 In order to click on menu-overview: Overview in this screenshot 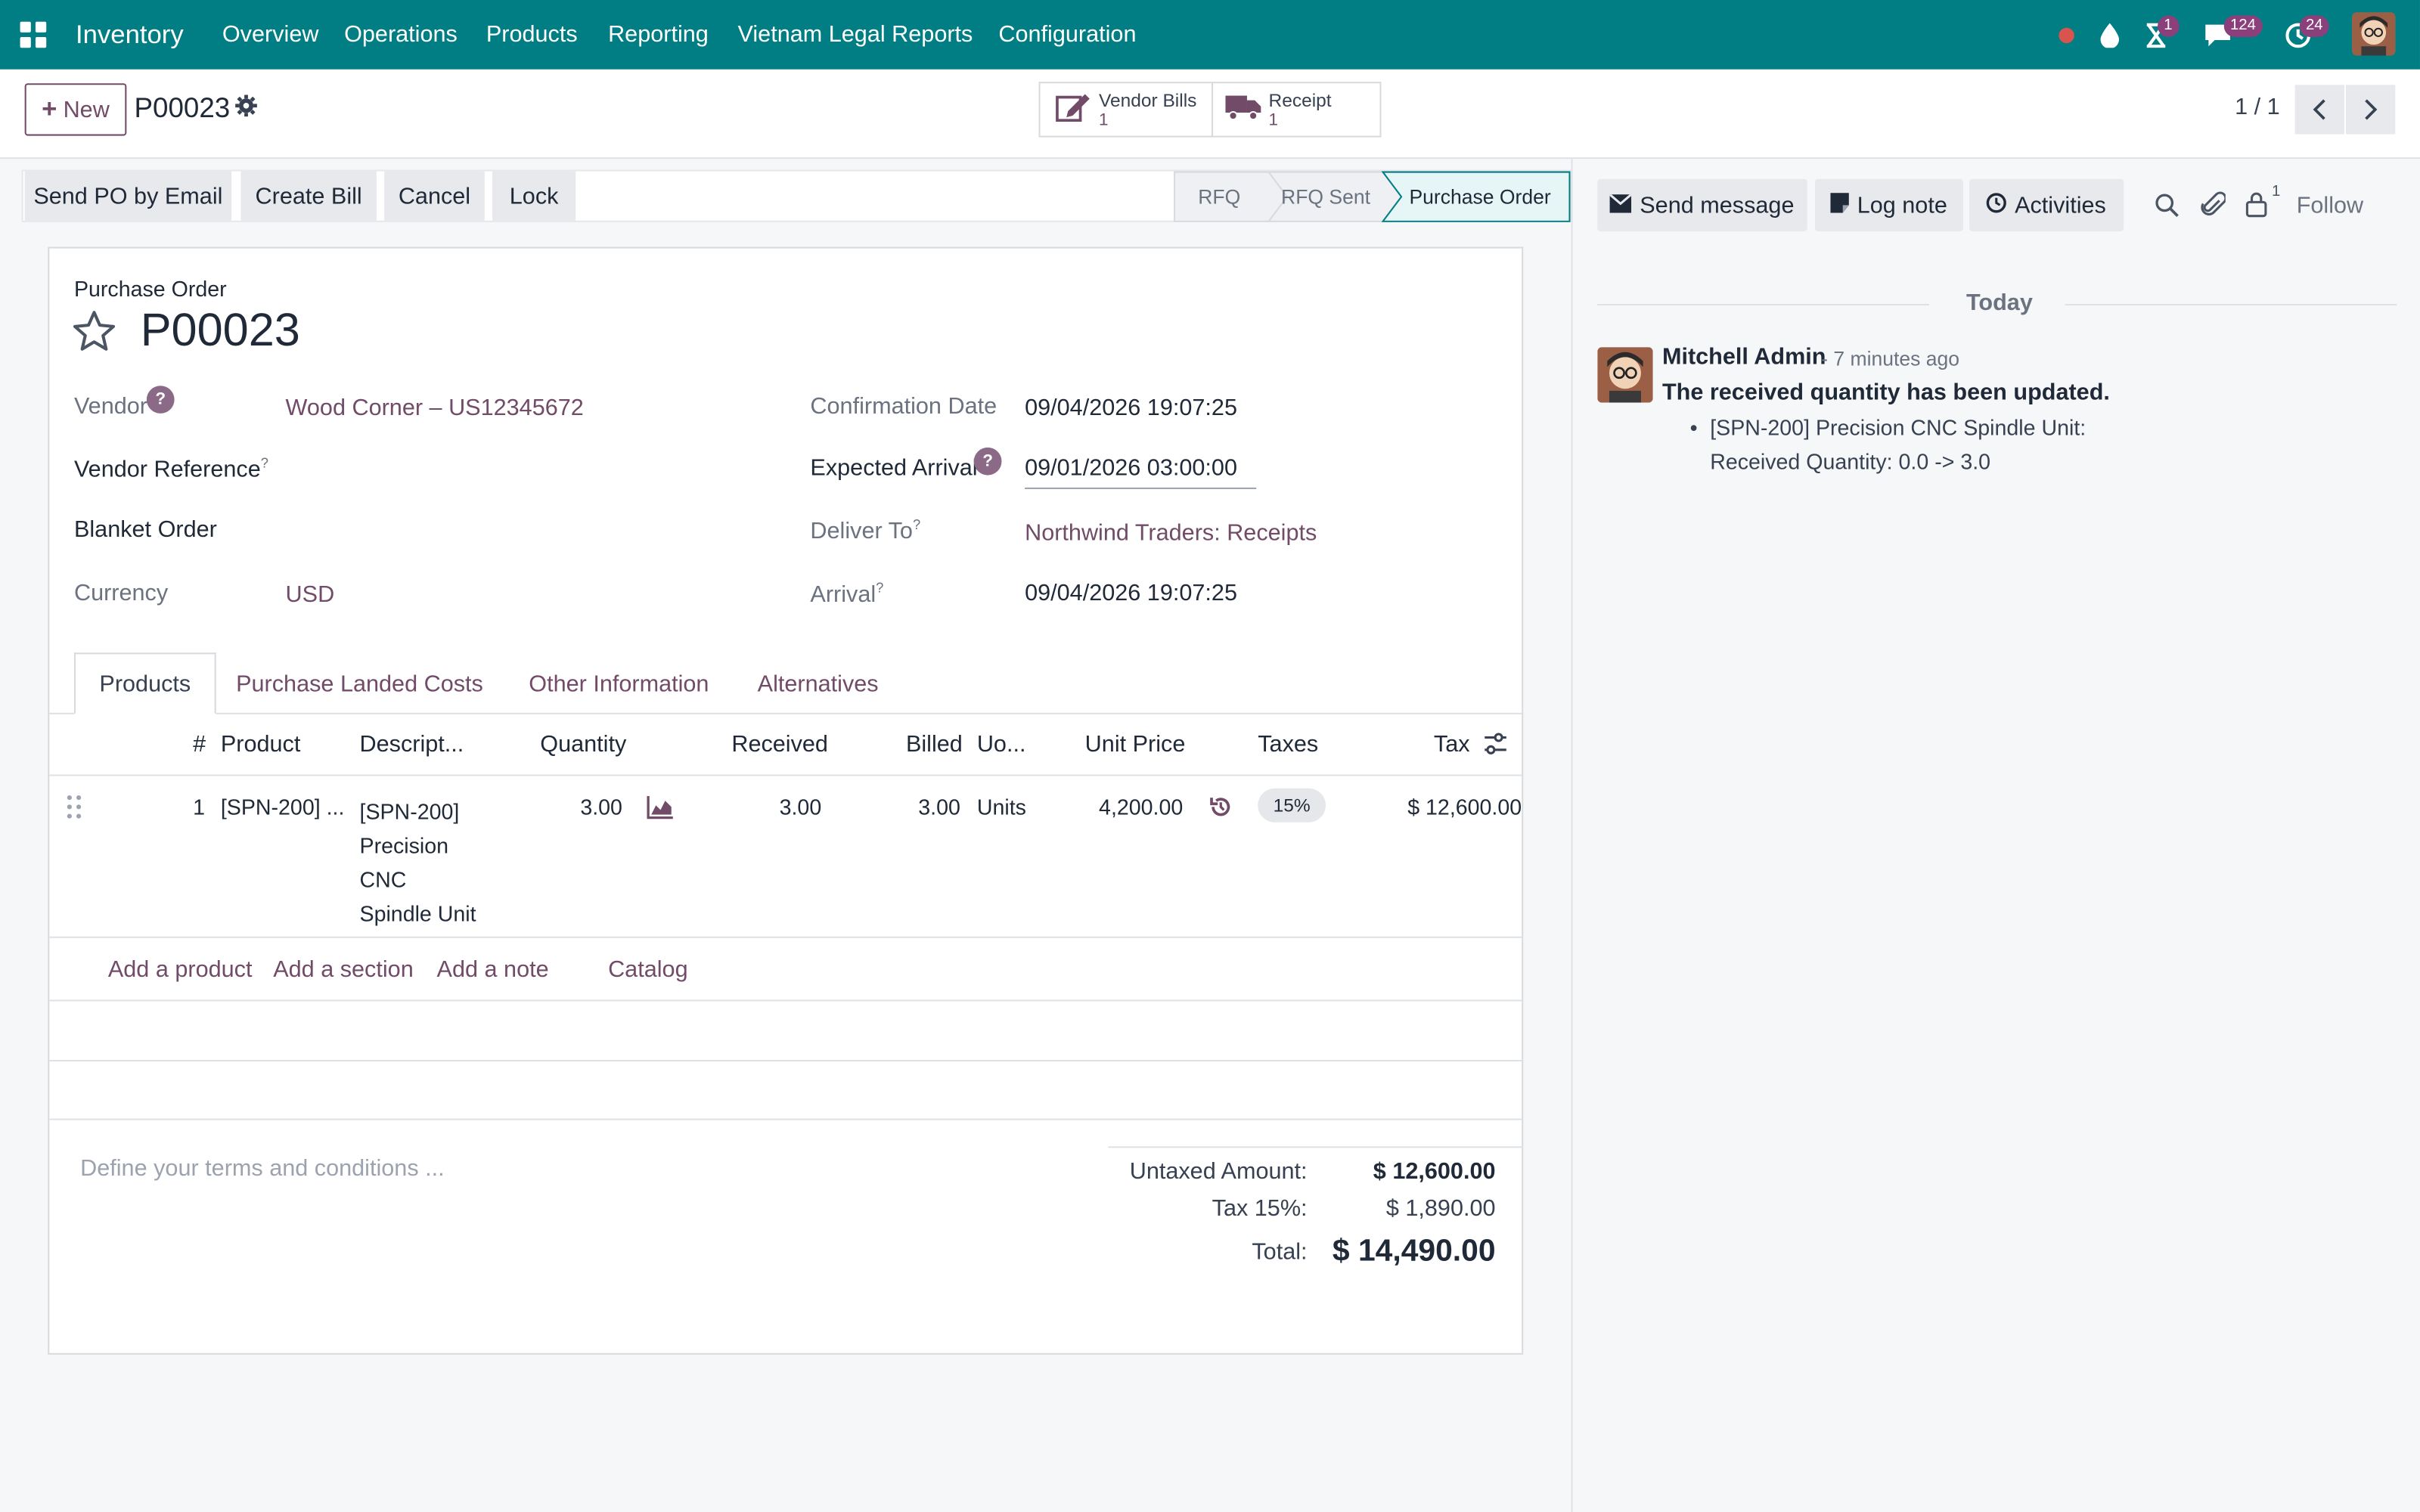, I will do `click(270, 35)`.